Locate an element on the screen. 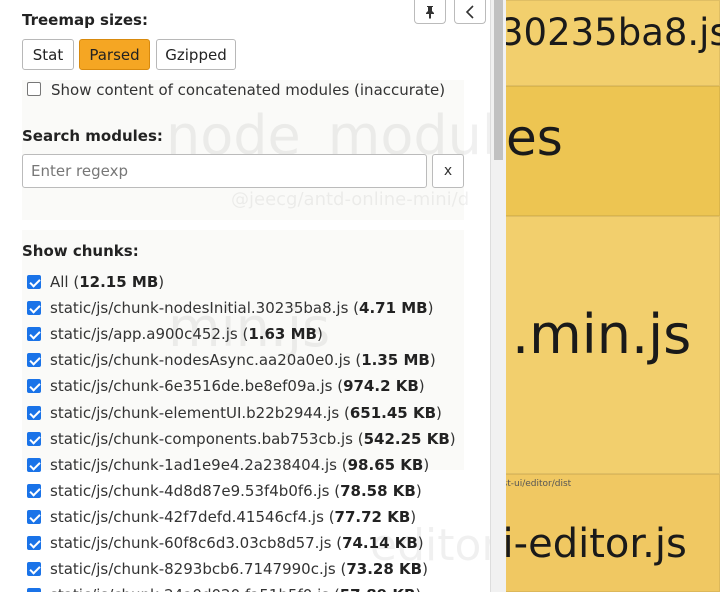 Image resolution: width=720 pixels, height=592 pixels. chunk-name: static/js/chunk-nodesInitial.30235ba8.js is located at coordinates (199, 308).